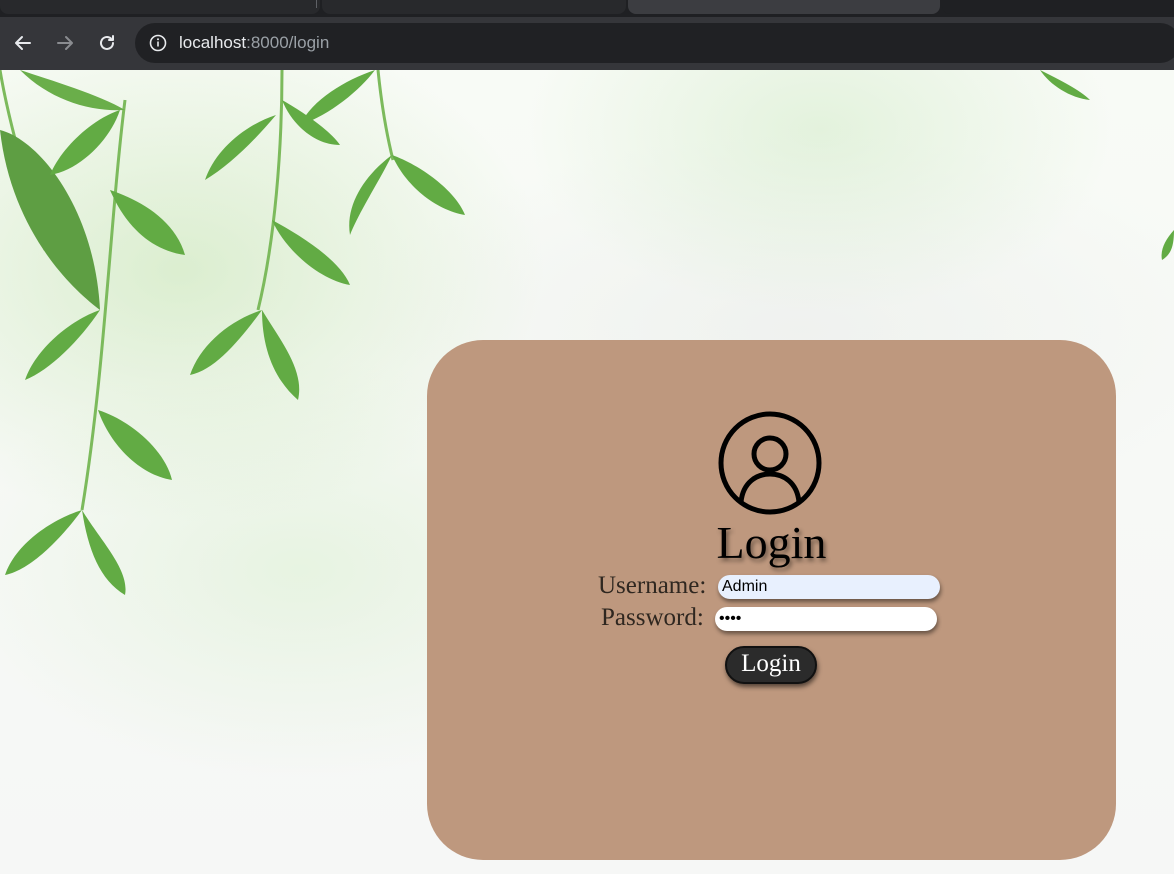  Describe the element at coordinates (213, 42) in the screenshot. I see `url-host: localhost` at that location.